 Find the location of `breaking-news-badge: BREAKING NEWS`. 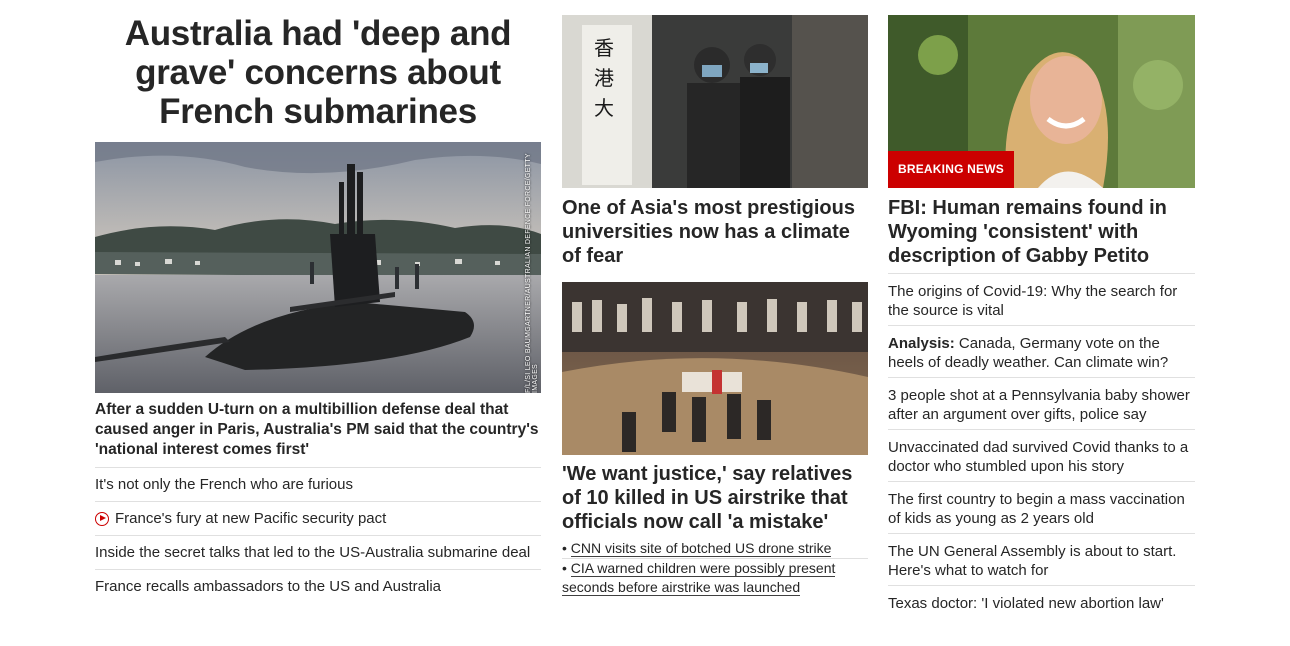

breaking-news-badge: BREAKING NEWS is located at coordinates (951, 169).